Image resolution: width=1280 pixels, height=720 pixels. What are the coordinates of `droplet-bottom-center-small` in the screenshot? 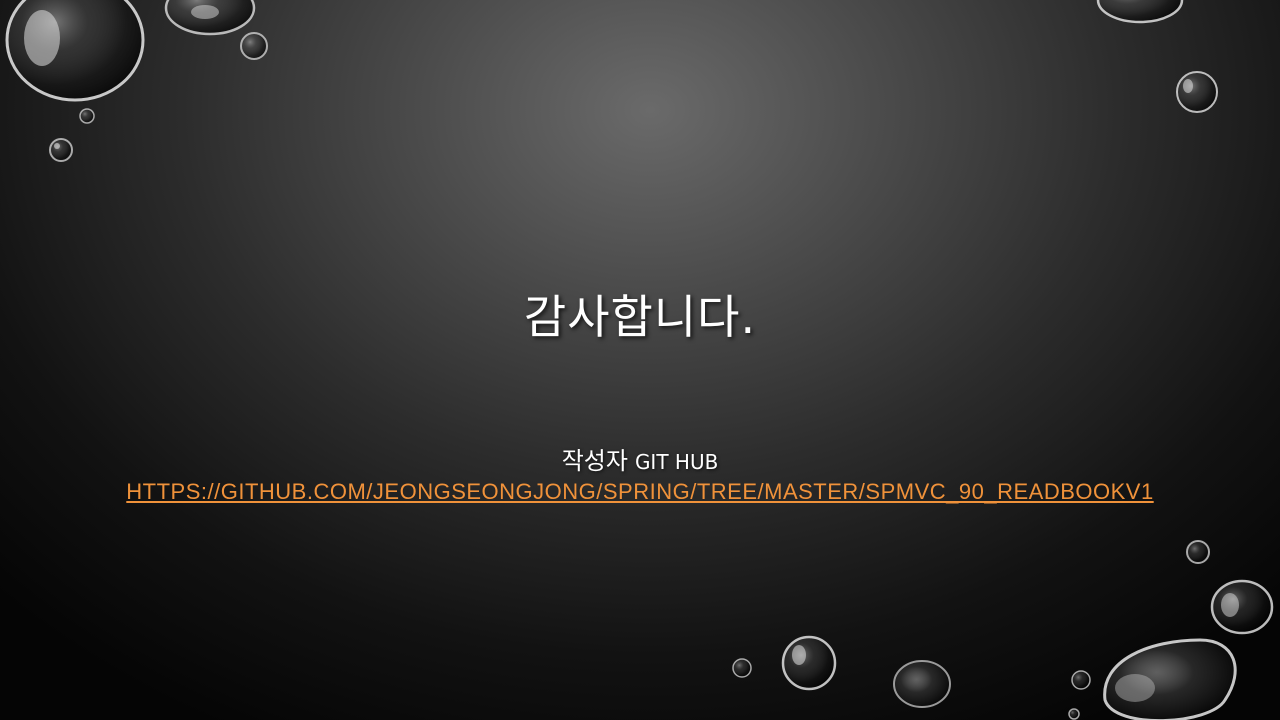 It's located at (742, 668).